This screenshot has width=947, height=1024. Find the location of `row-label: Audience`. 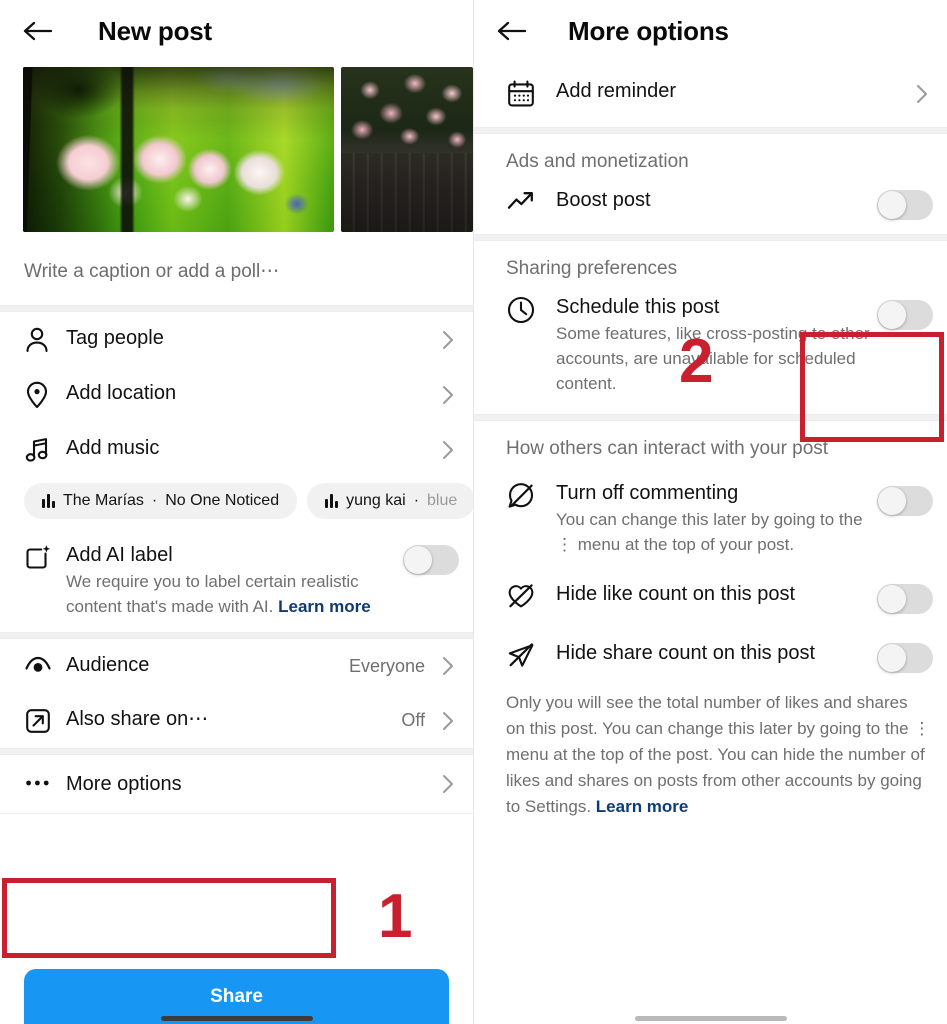

row-label: Audience is located at coordinates (108, 665).